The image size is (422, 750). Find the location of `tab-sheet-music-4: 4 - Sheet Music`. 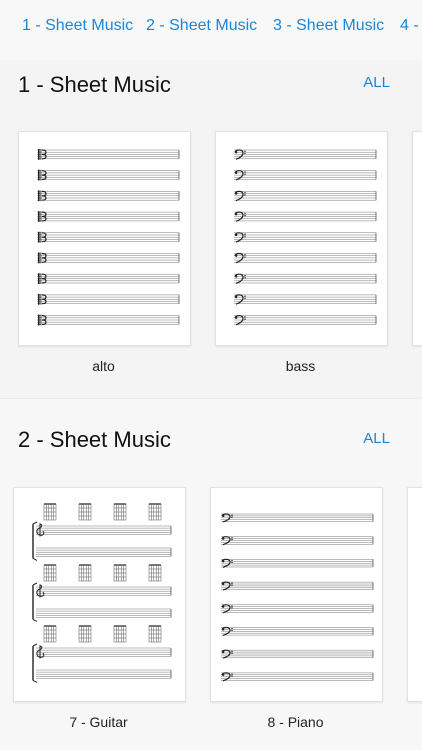

tab-sheet-music-4: 4 - Sheet Music is located at coordinates (411, 26).